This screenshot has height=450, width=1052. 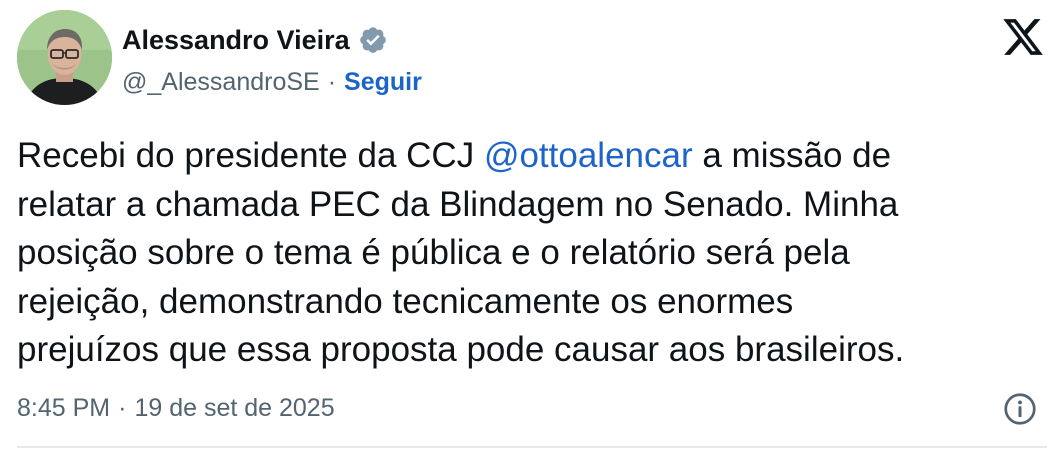 I want to click on avatar, so click(x=64, y=57).